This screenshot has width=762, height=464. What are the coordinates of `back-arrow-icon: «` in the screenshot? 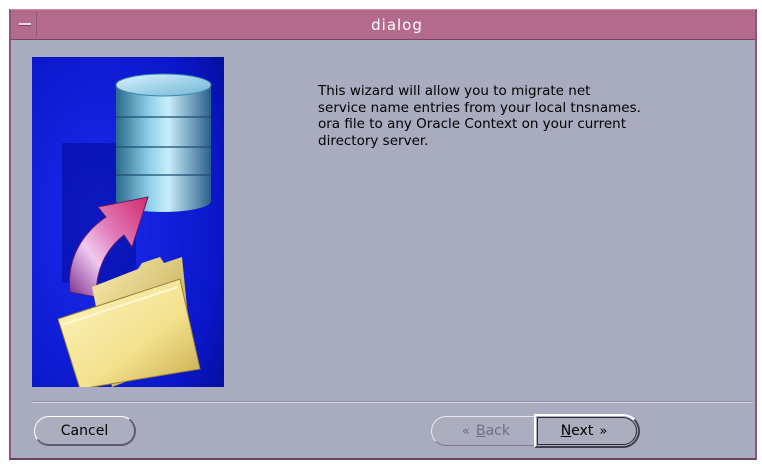 It's located at (466, 431).